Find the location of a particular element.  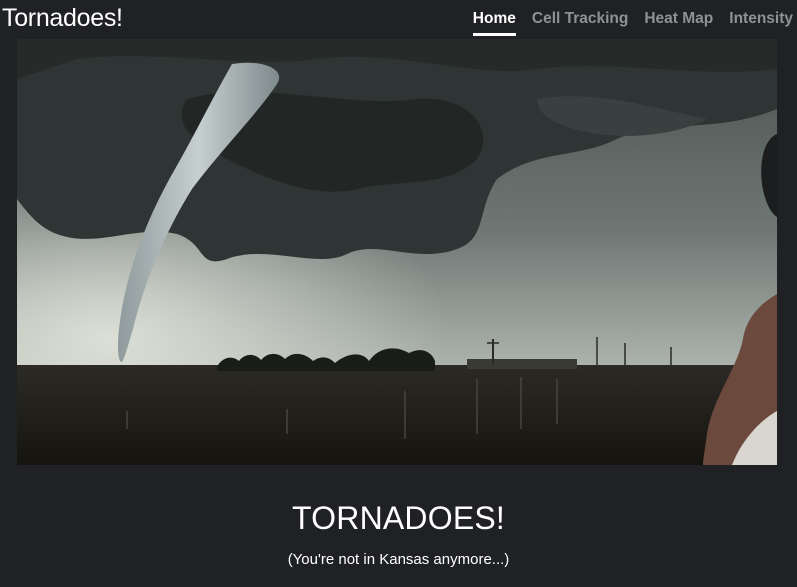

nav-item-cell-tracking: Cell Tracking is located at coordinates (580, 23).